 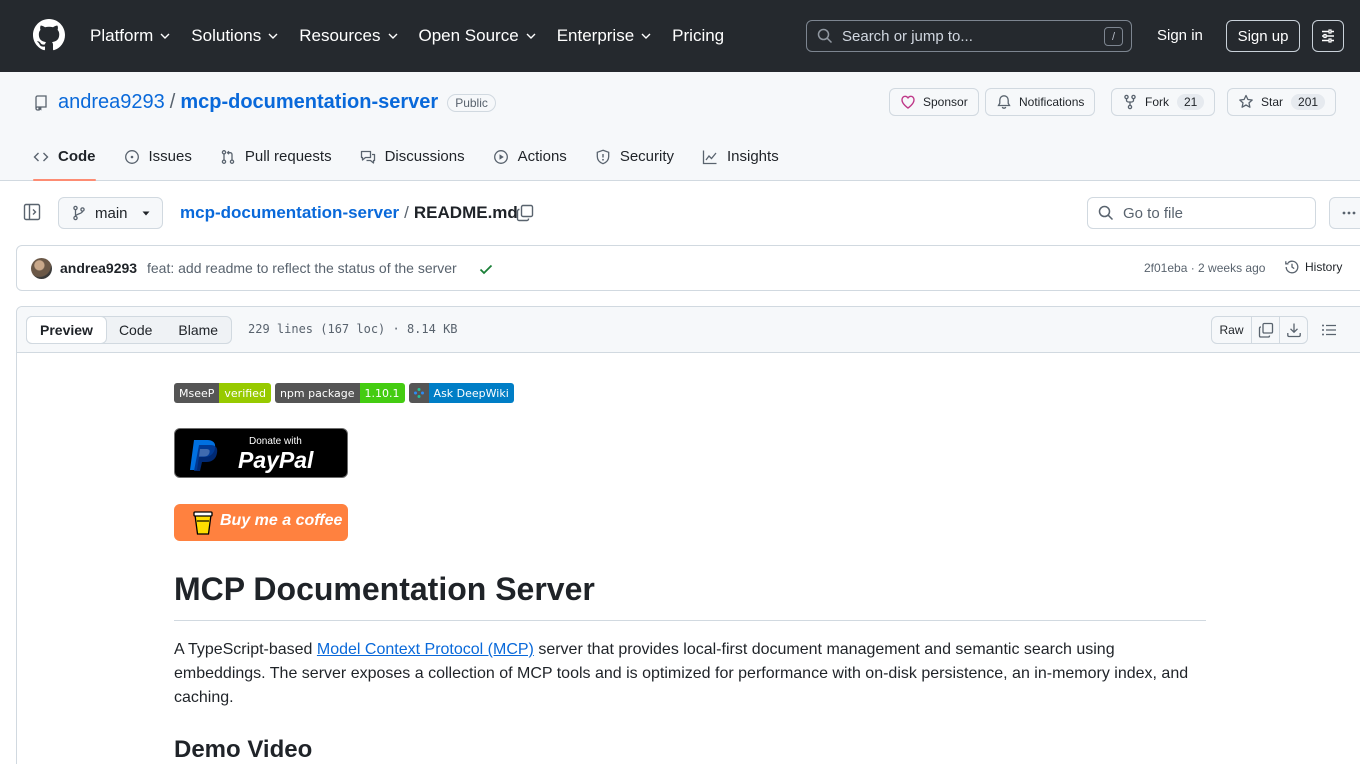 I want to click on tab-label: Issues, so click(x=170, y=156).